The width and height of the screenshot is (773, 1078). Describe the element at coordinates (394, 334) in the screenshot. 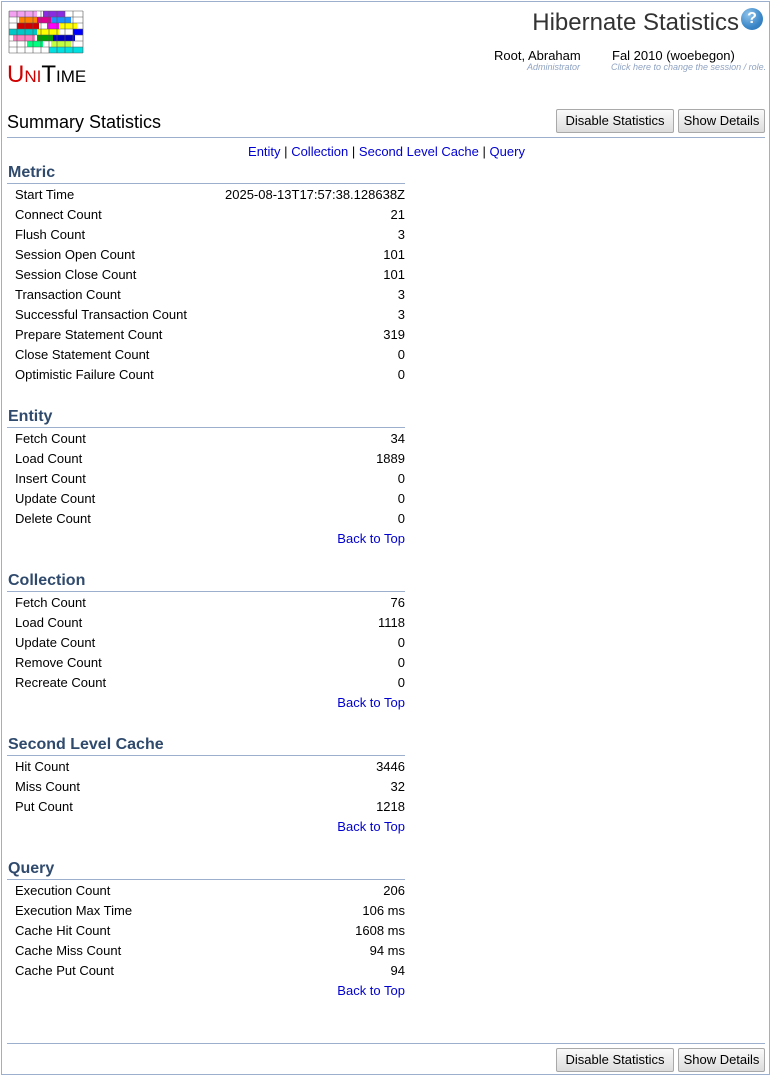

I see `stat-value: 319` at that location.